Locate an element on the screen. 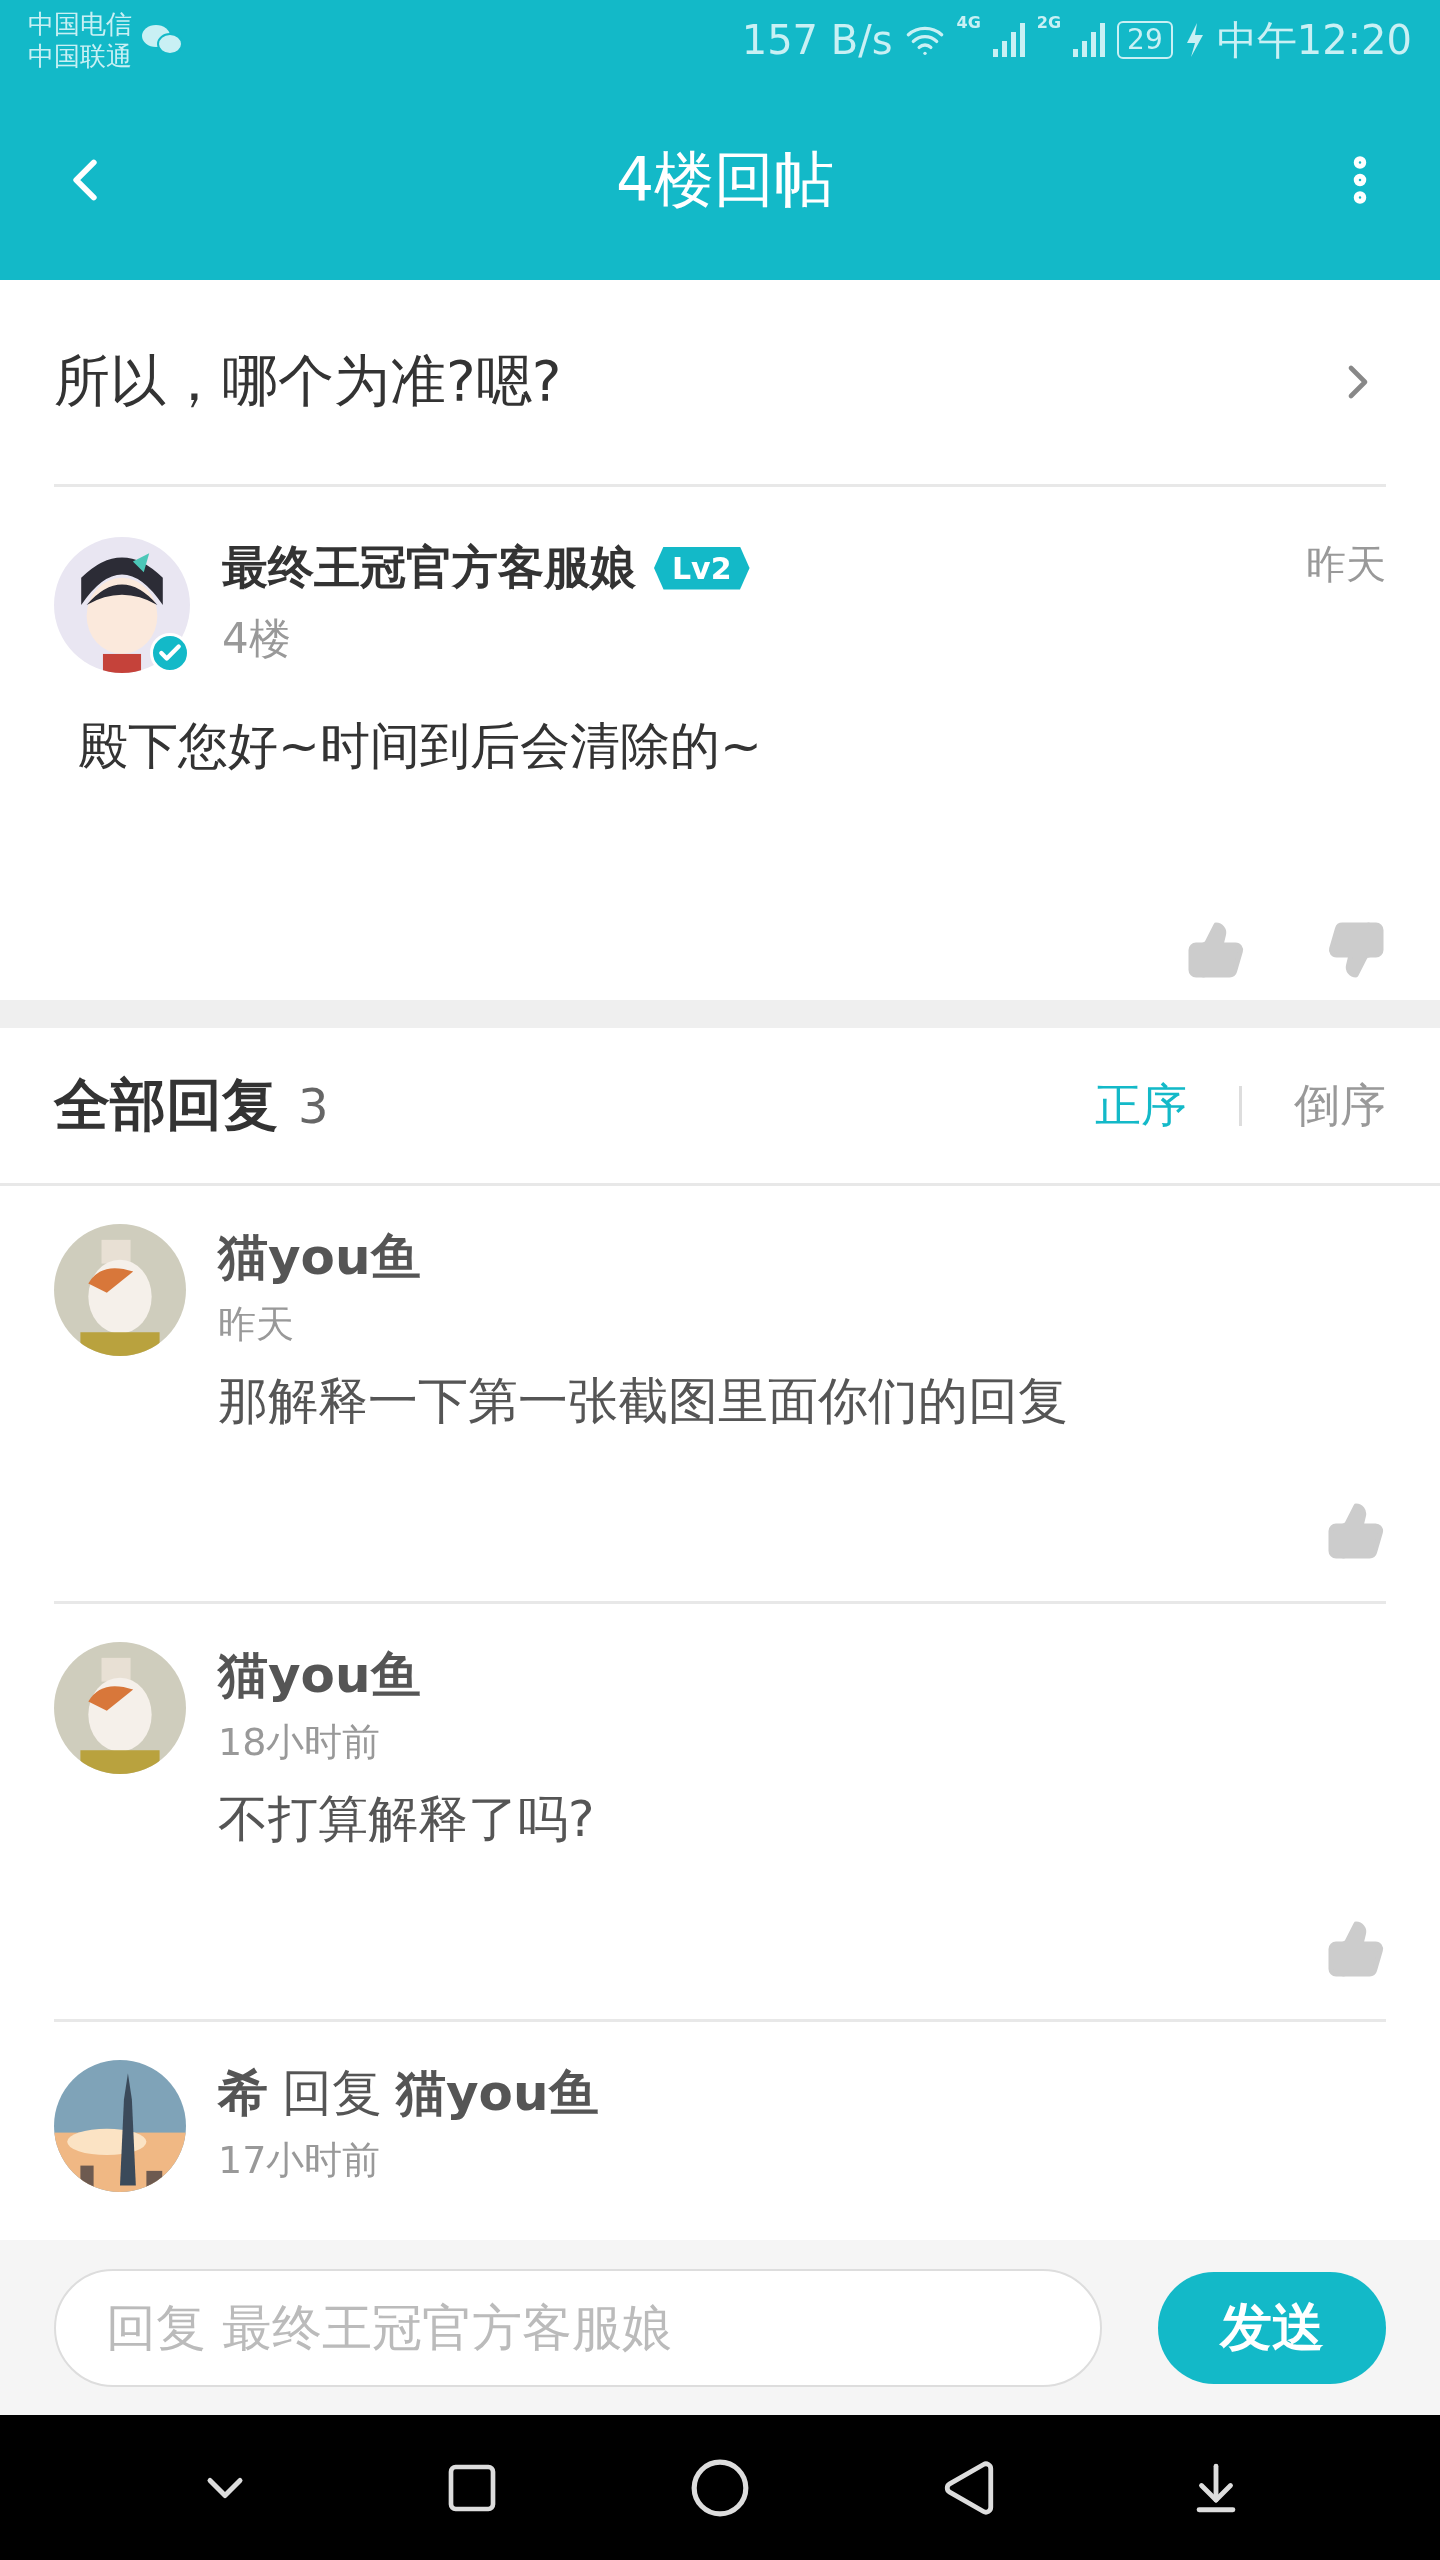 The image size is (1440, 2560). network-type: 4G is located at coordinates (968, 22).